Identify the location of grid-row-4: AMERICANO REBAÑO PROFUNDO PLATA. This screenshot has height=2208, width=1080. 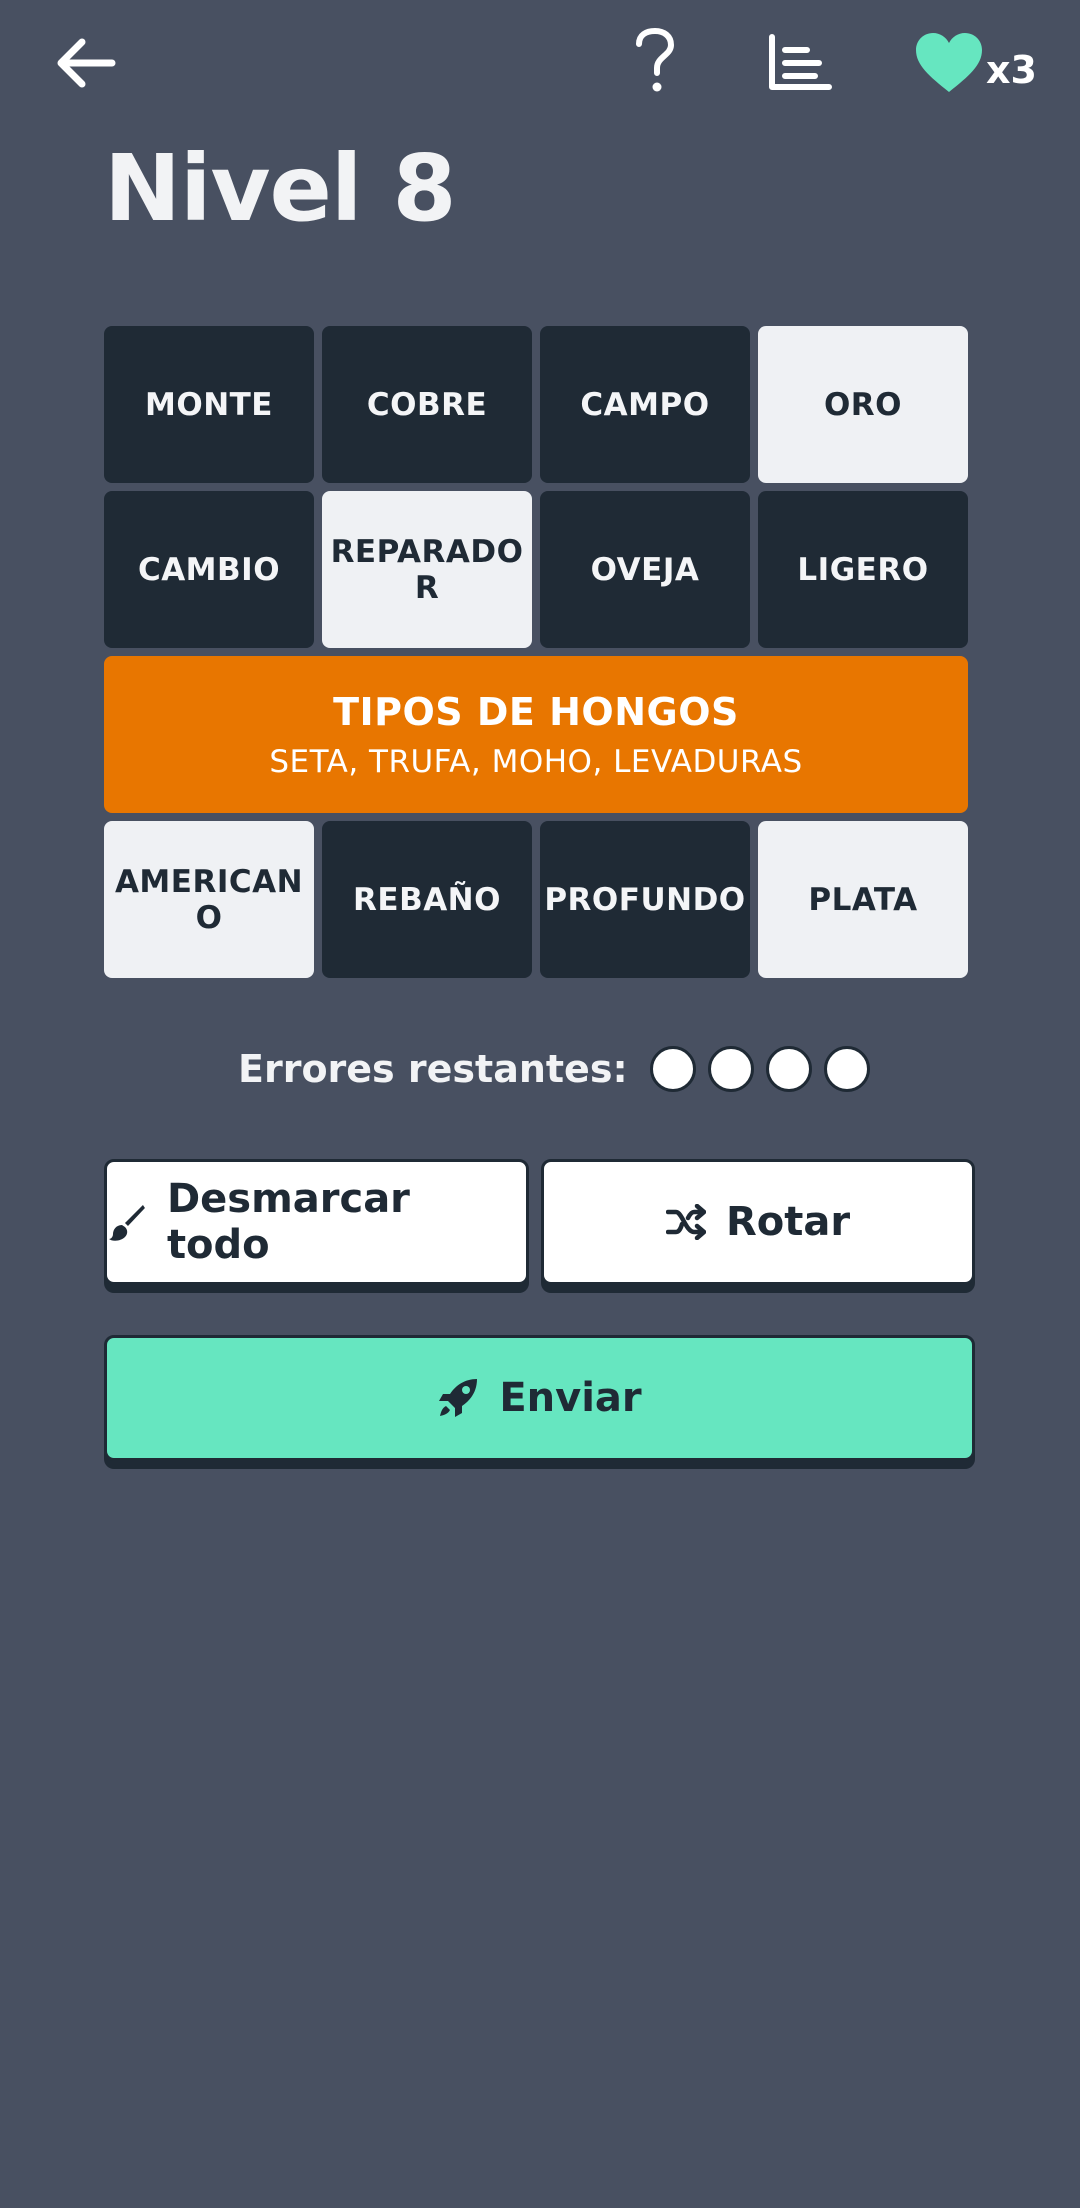
(536, 899).